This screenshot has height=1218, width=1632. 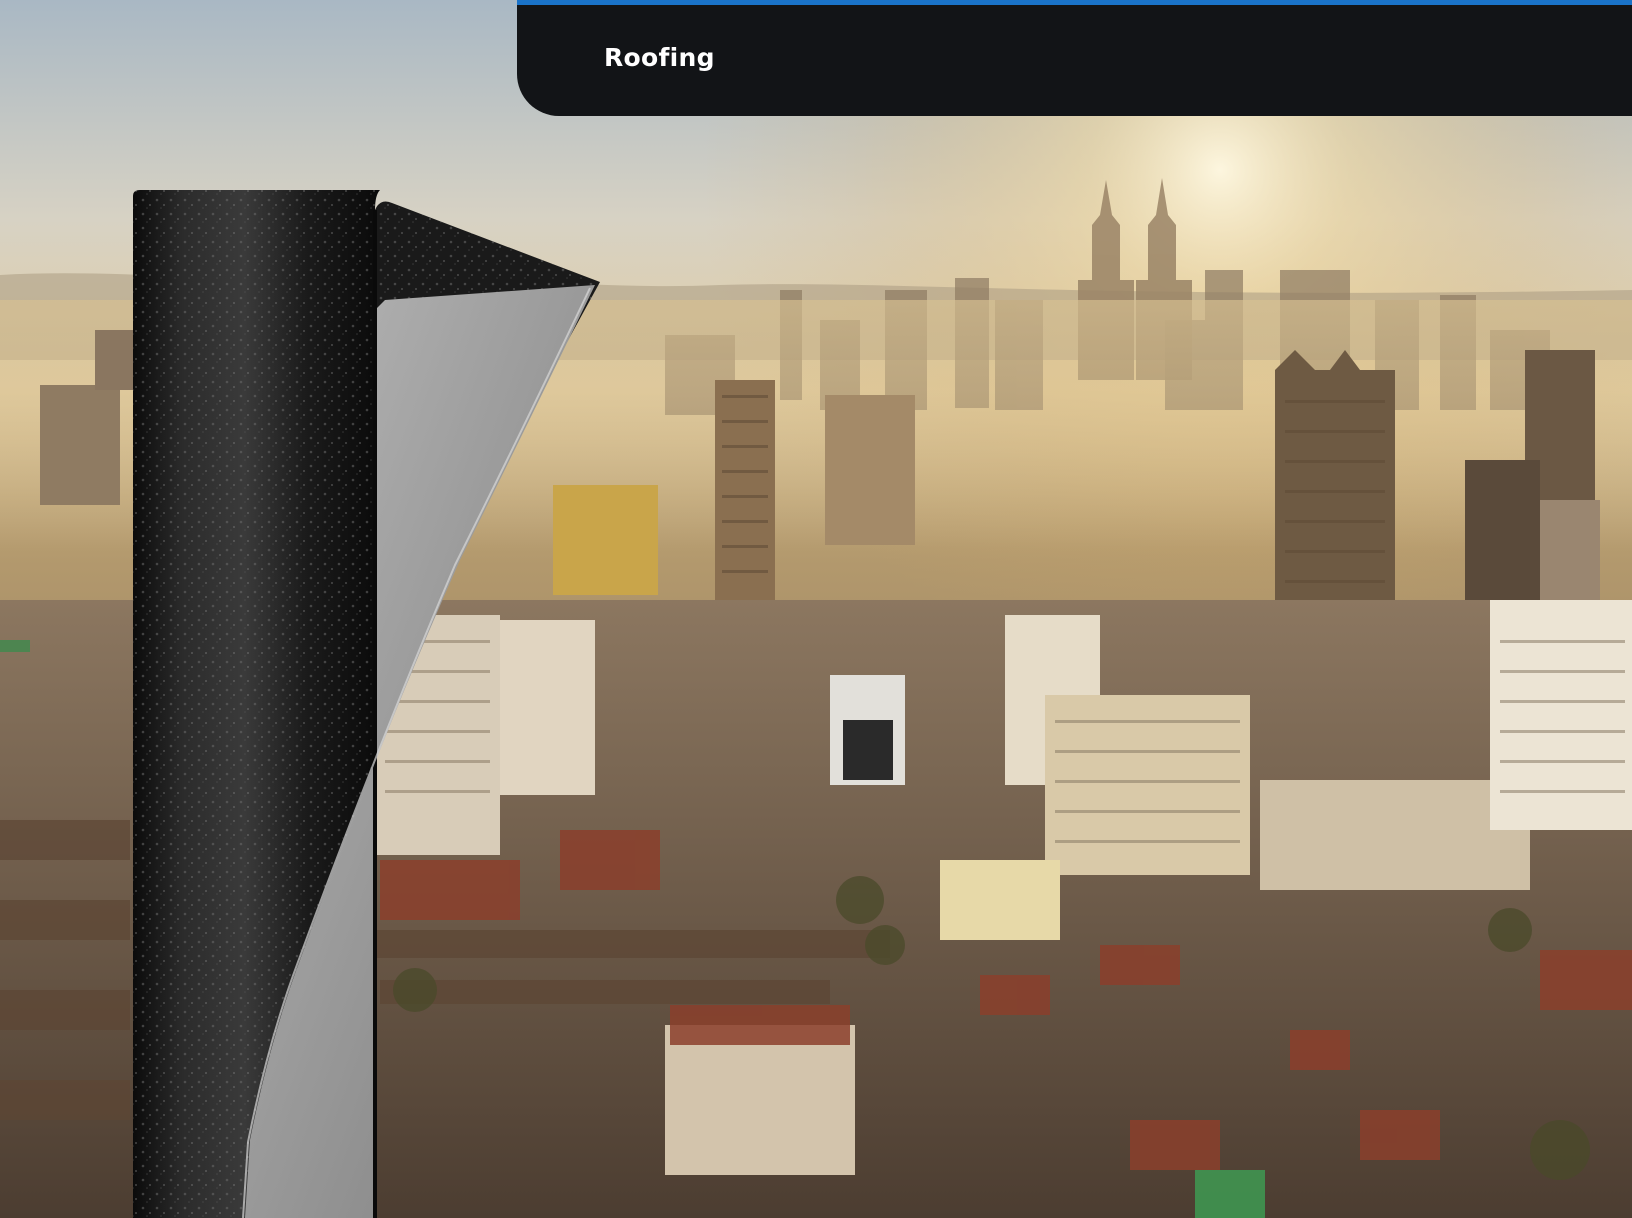 What do you see at coordinates (1074, 58) in the screenshot?
I see `header-bar: Roofing` at bounding box center [1074, 58].